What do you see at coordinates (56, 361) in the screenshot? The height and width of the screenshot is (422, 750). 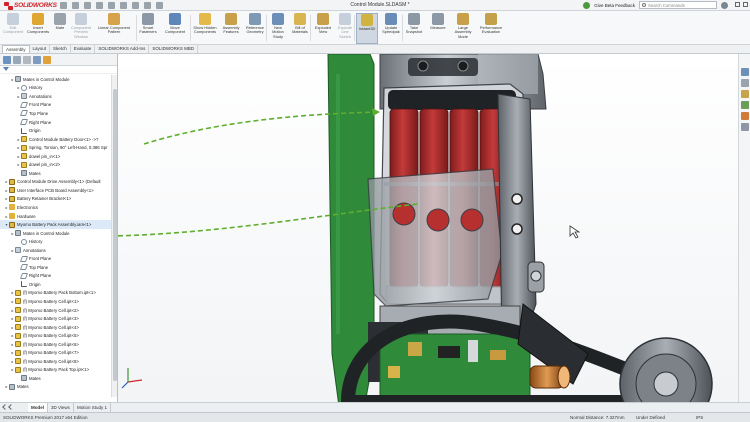 I see `tree-item: ▸ (f) Myomo Battery Cell.ipt<8>` at bounding box center [56, 361].